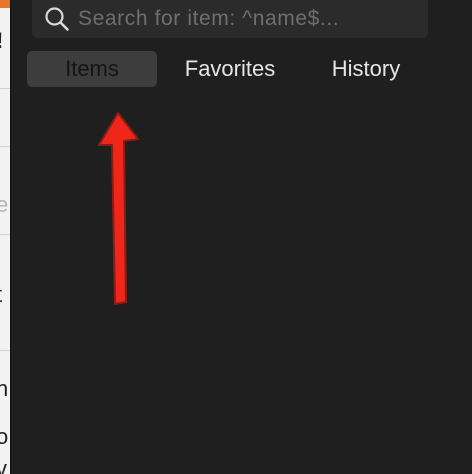 This screenshot has height=474, width=472. I want to click on background-text-fragment: t, so click(1, 295).